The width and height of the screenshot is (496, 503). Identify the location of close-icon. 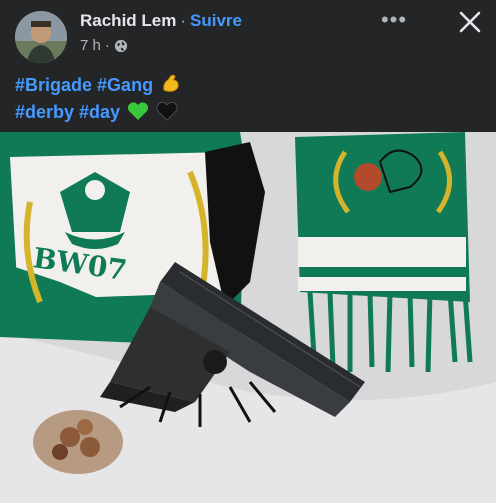
(470, 22).